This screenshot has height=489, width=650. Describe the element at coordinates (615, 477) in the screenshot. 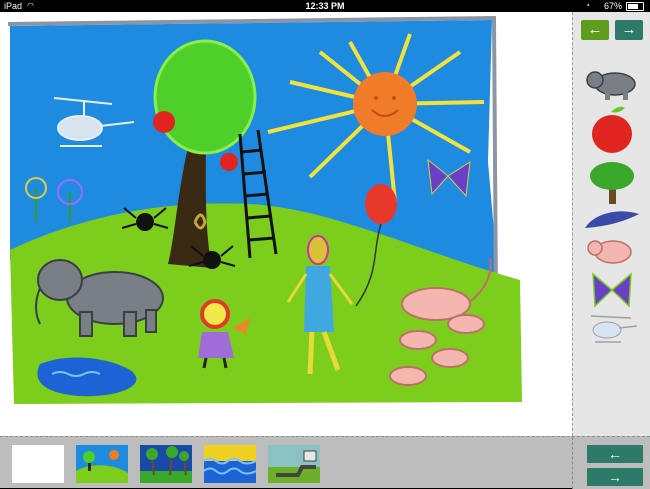

I see `scene-forward-button: →` at that location.